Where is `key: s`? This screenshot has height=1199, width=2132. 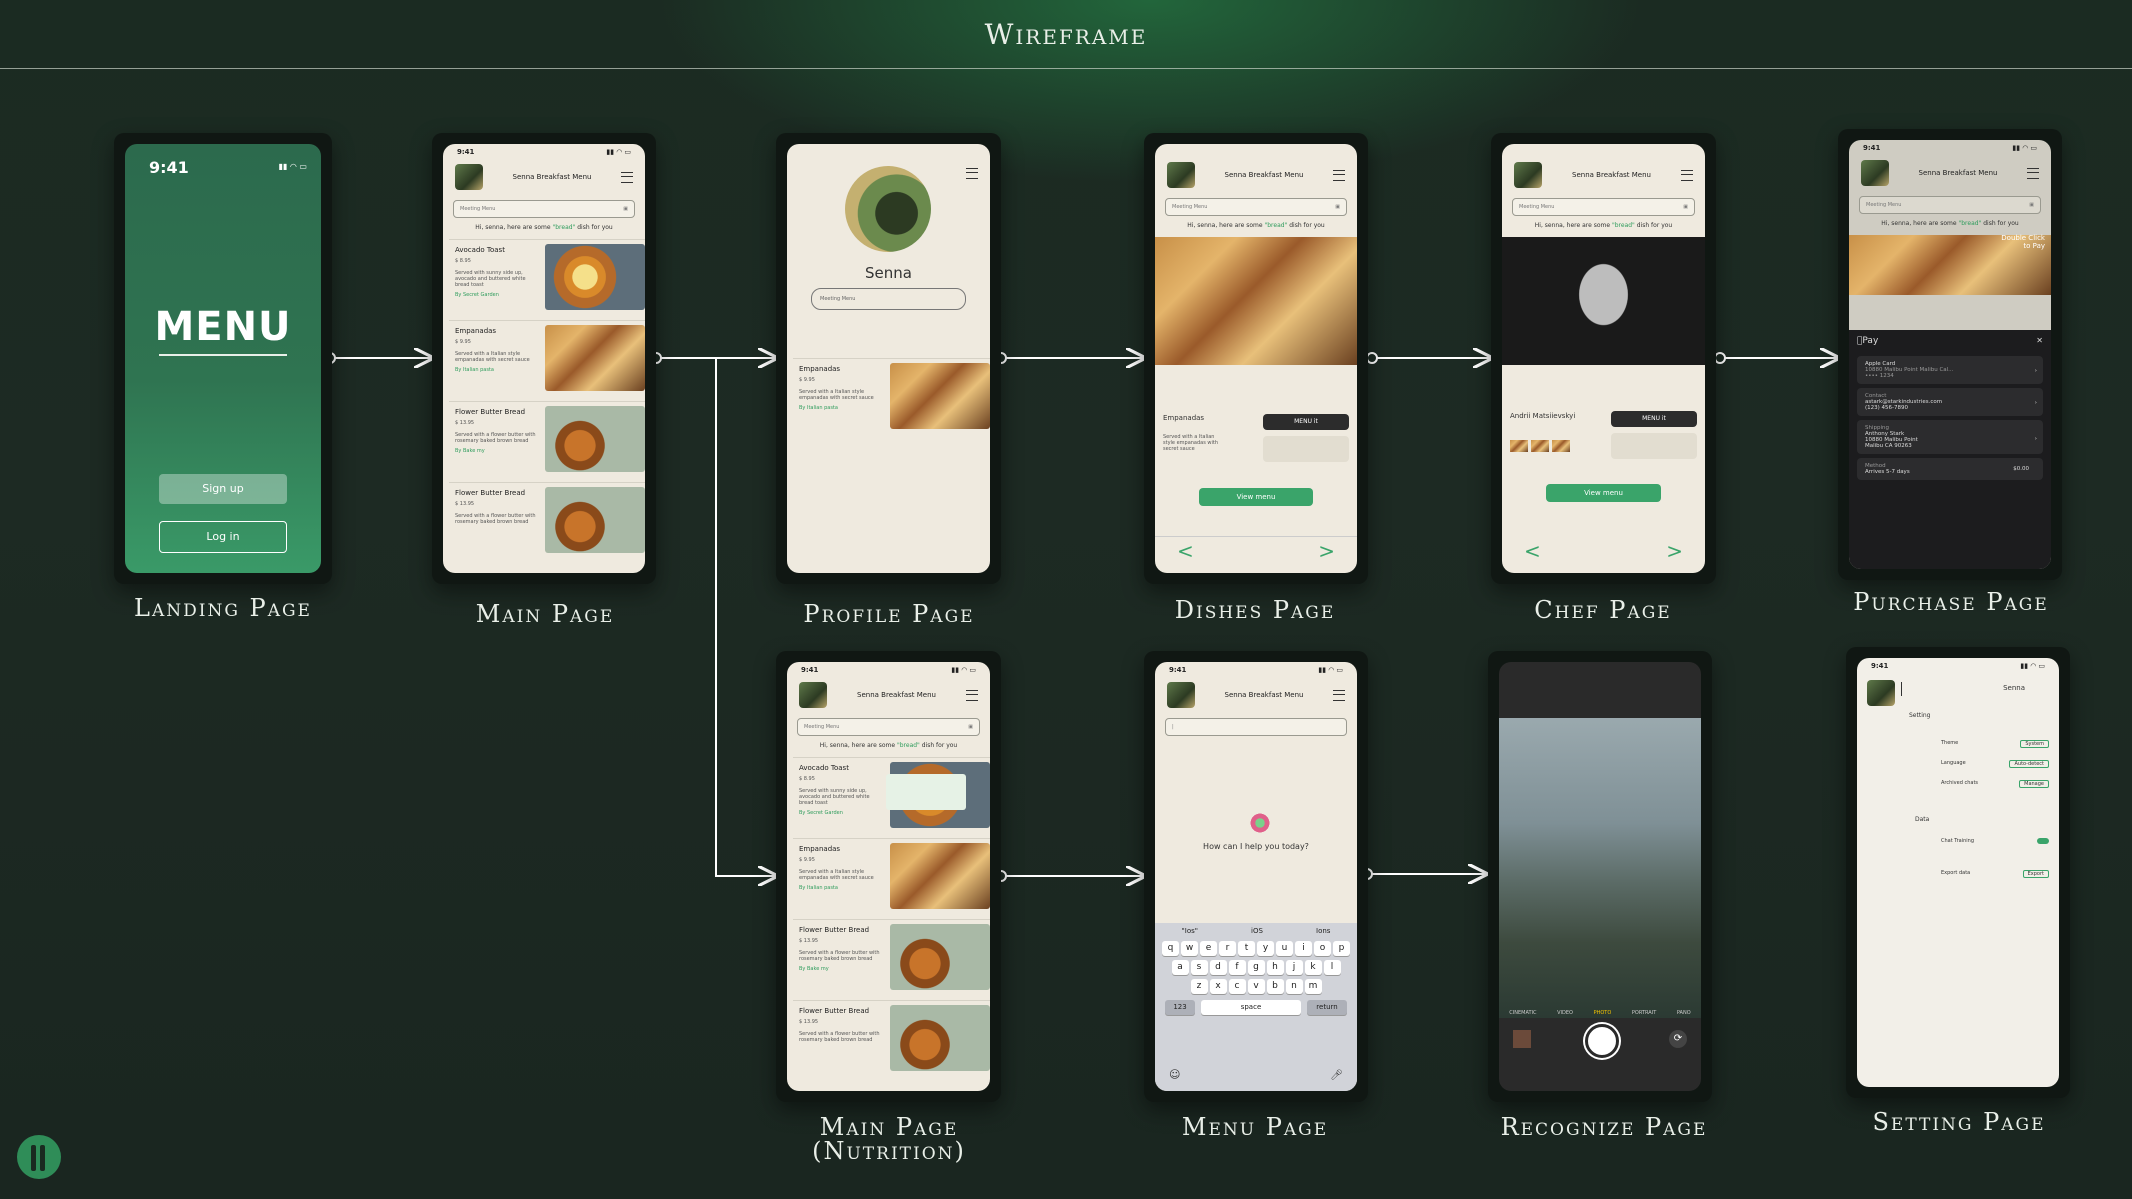 key: s is located at coordinates (1199, 967).